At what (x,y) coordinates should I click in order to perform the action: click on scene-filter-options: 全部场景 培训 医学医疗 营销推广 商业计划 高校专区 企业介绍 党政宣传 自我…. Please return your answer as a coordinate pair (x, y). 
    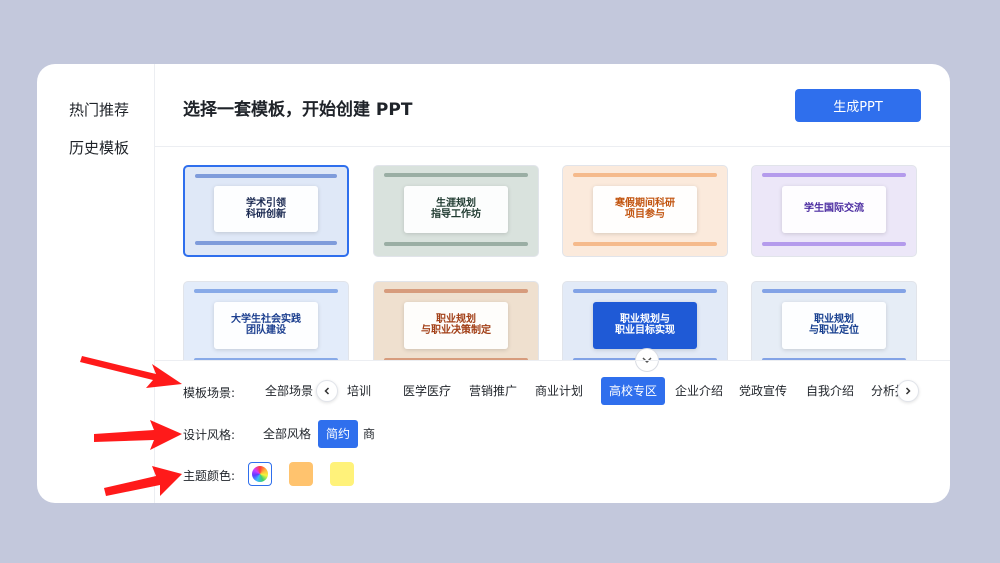
    Looking at the image, I should click on (588, 391).